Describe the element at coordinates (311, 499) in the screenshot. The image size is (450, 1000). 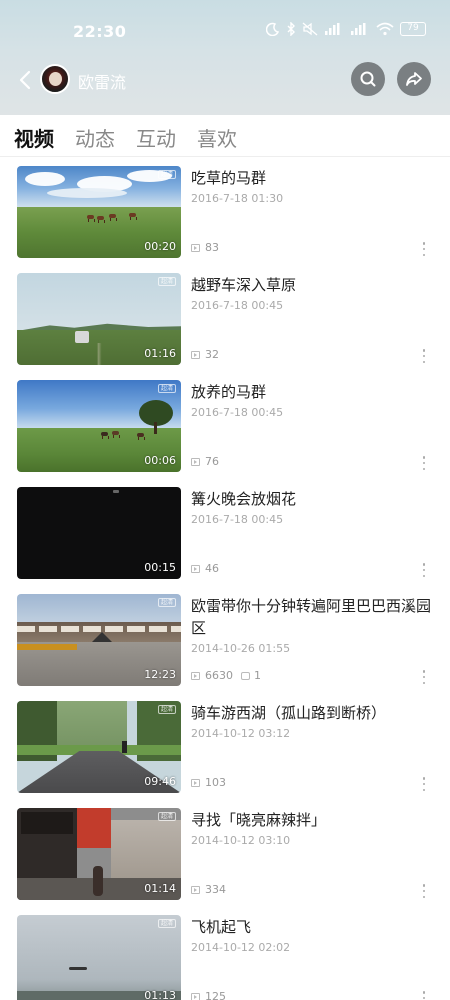
I see `video-title: 篝火晚会放烟花` at that location.